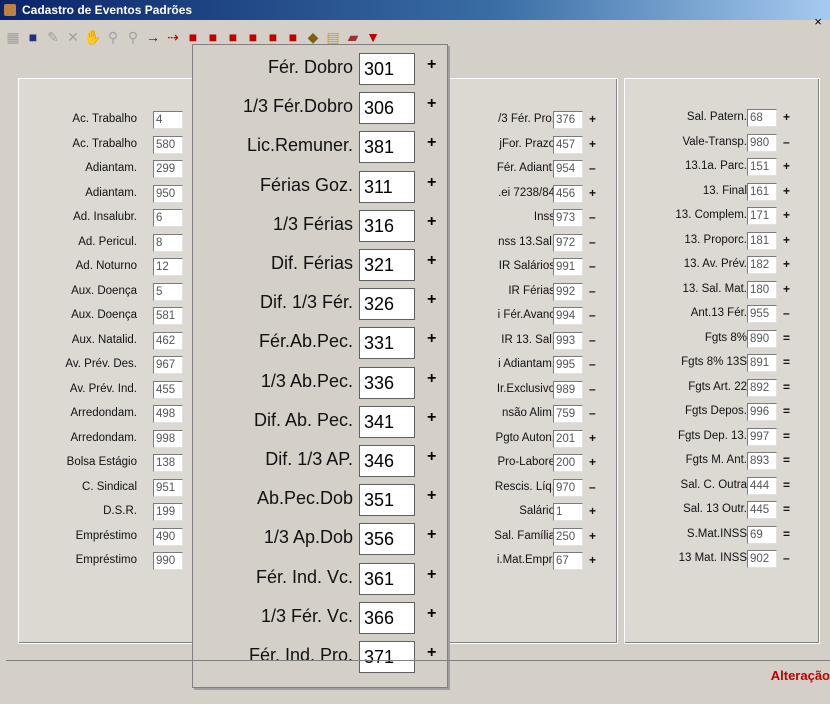 Image resolution: width=830 pixels, height=704 pixels. Describe the element at coordinates (168, 487) in the screenshot. I see `event-code-field: 951` at that location.